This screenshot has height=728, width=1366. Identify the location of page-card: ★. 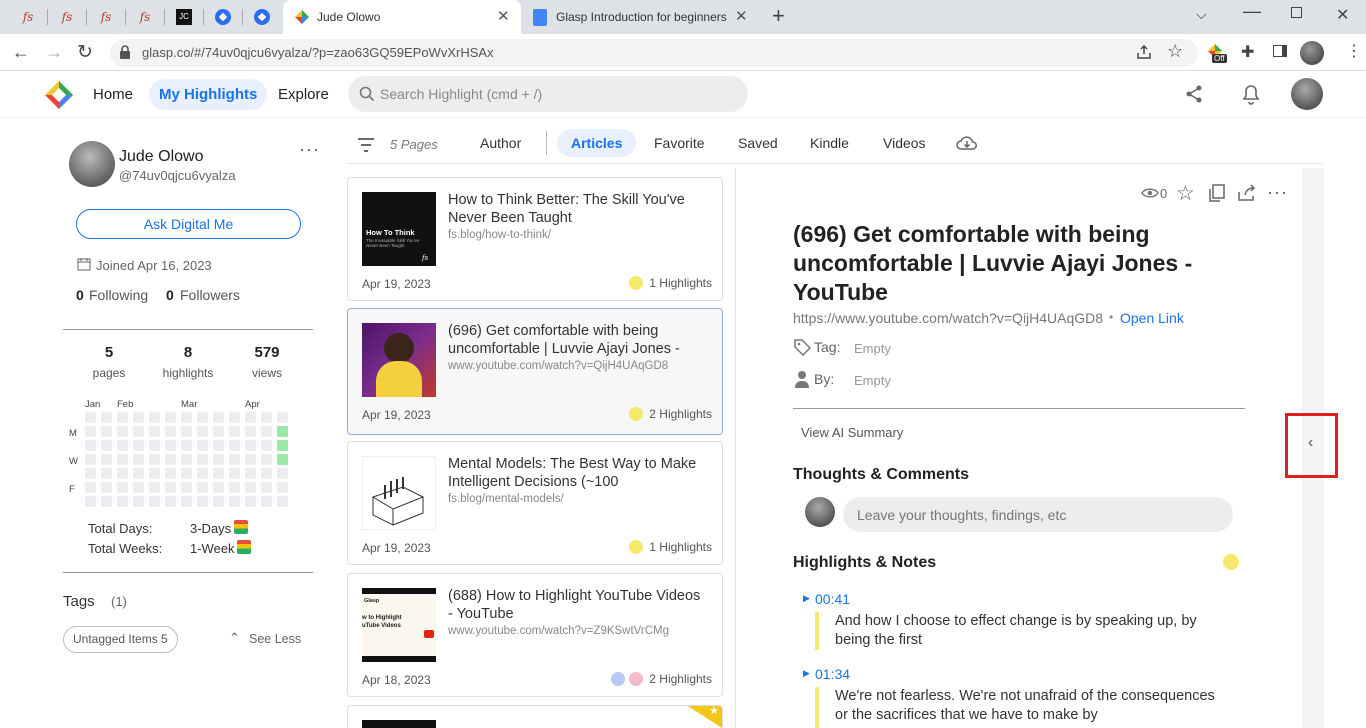
(535, 716).